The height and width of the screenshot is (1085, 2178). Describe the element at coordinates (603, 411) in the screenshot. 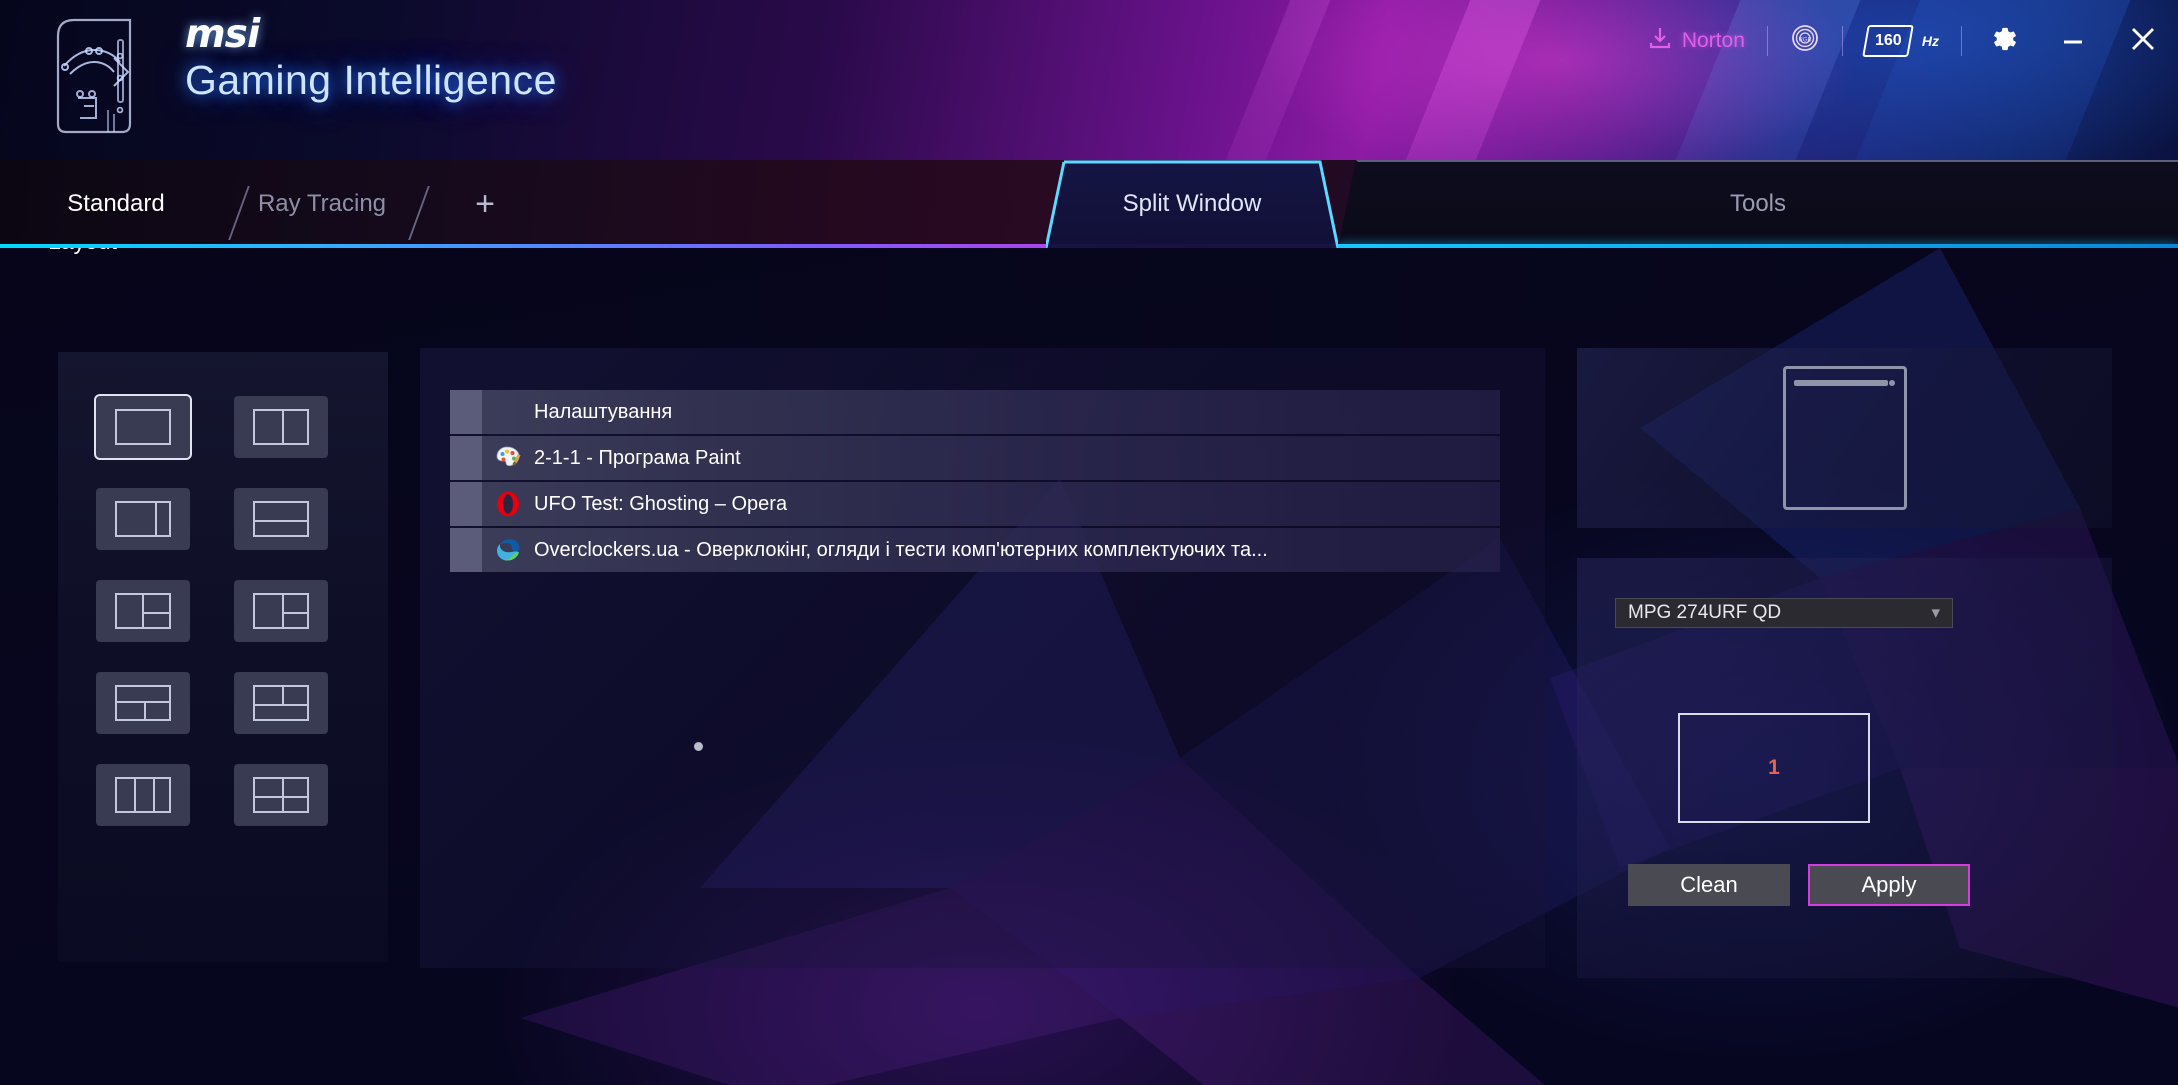

I see `window-title: Налаштування` at that location.